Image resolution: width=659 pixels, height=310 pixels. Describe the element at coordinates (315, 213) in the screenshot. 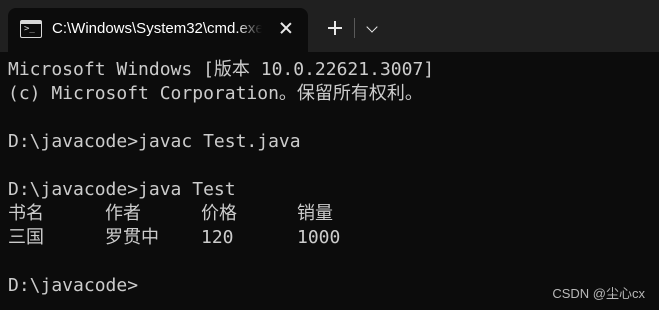

I see `table-header-sales: 销量` at that location.